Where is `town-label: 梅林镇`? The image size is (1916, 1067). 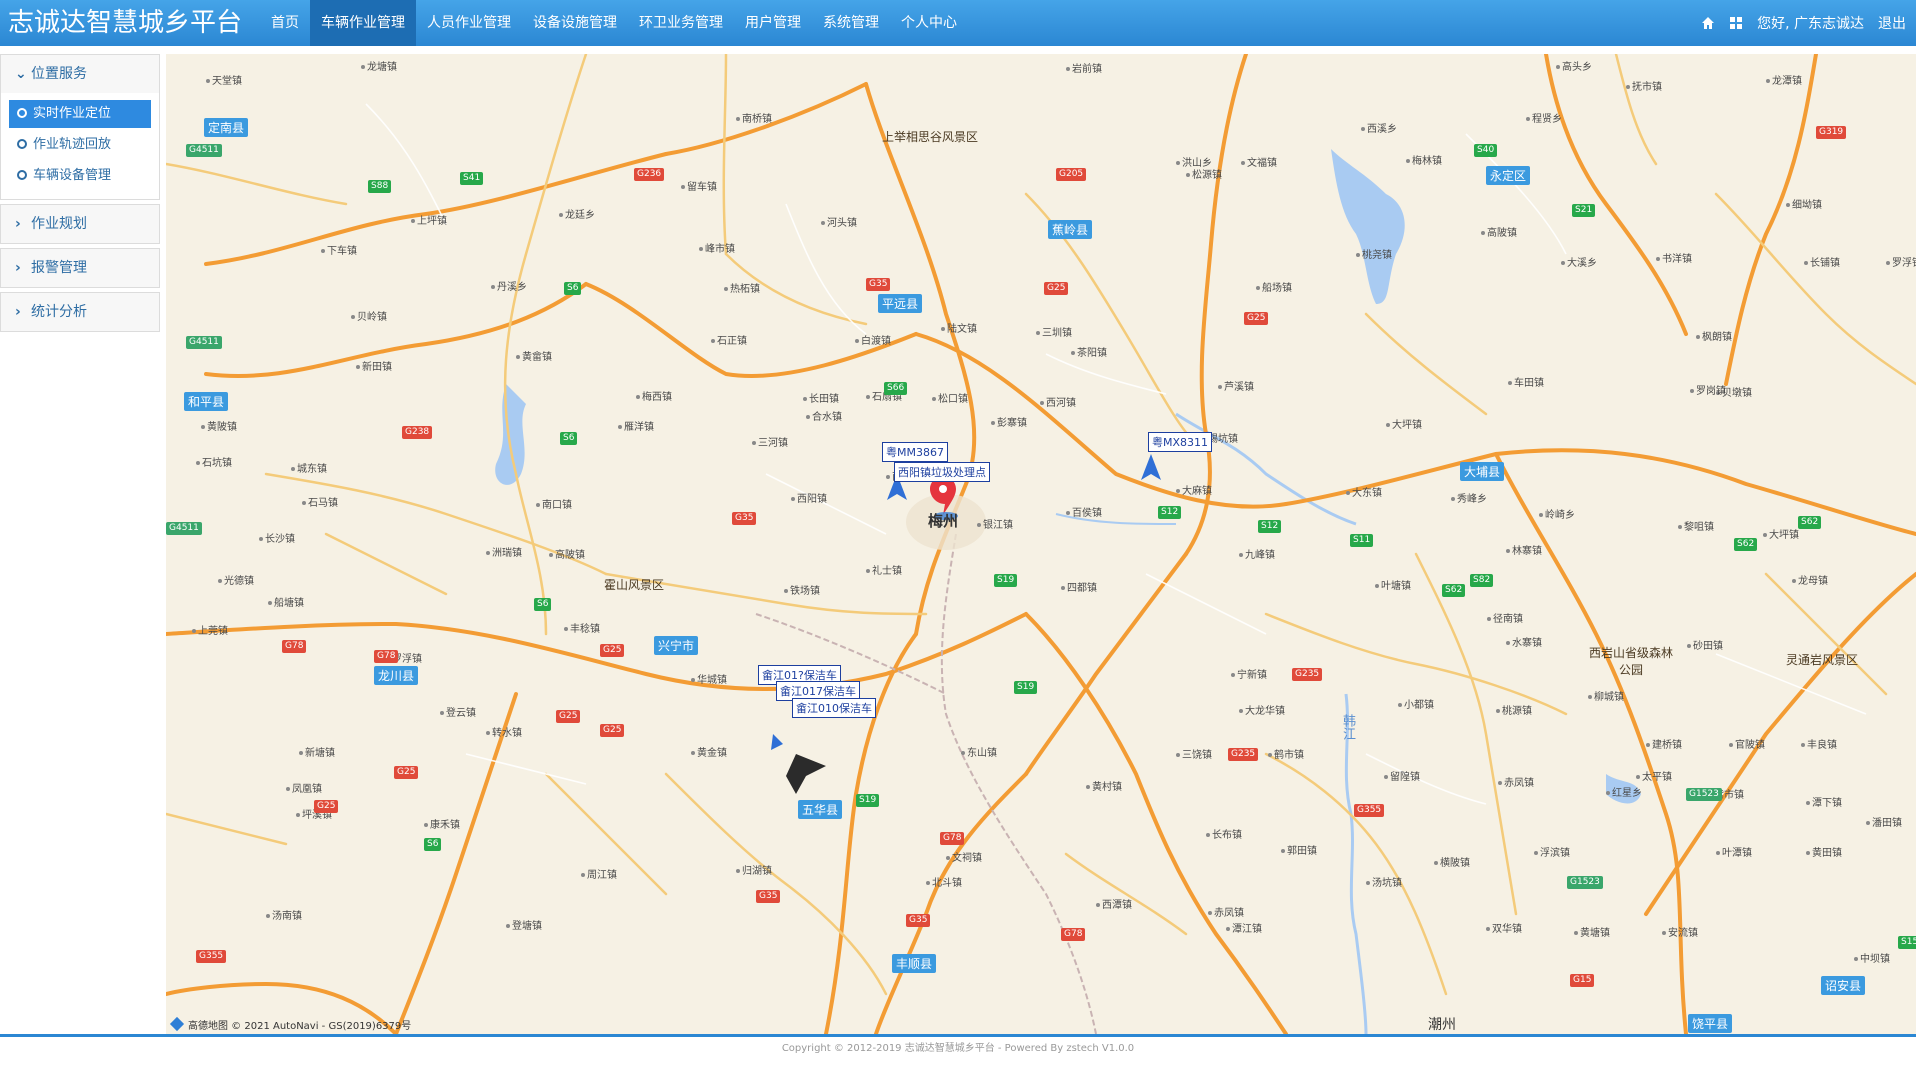
town-label: 梅林镇 is located at coordinates (1424, 159).